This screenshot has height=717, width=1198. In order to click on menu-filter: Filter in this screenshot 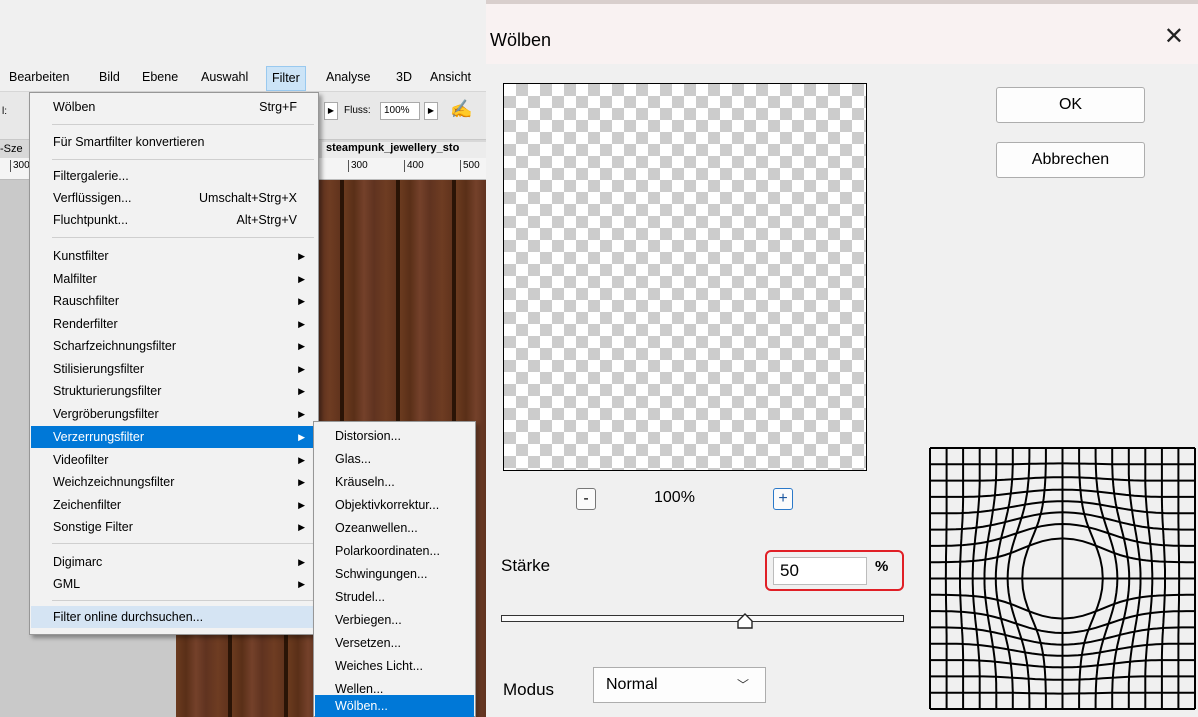, I will do `click(286, 78)`.